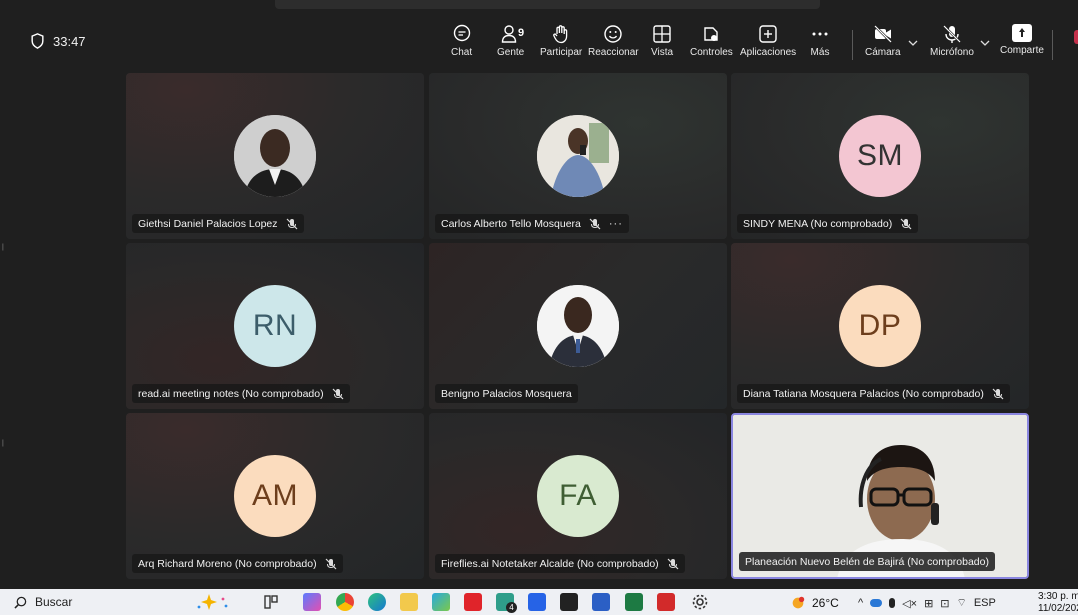 The image size is (1078, 615). I want to click on participant-tile: Giethsi Daniel Palacios Lopez, so click(275, 156).